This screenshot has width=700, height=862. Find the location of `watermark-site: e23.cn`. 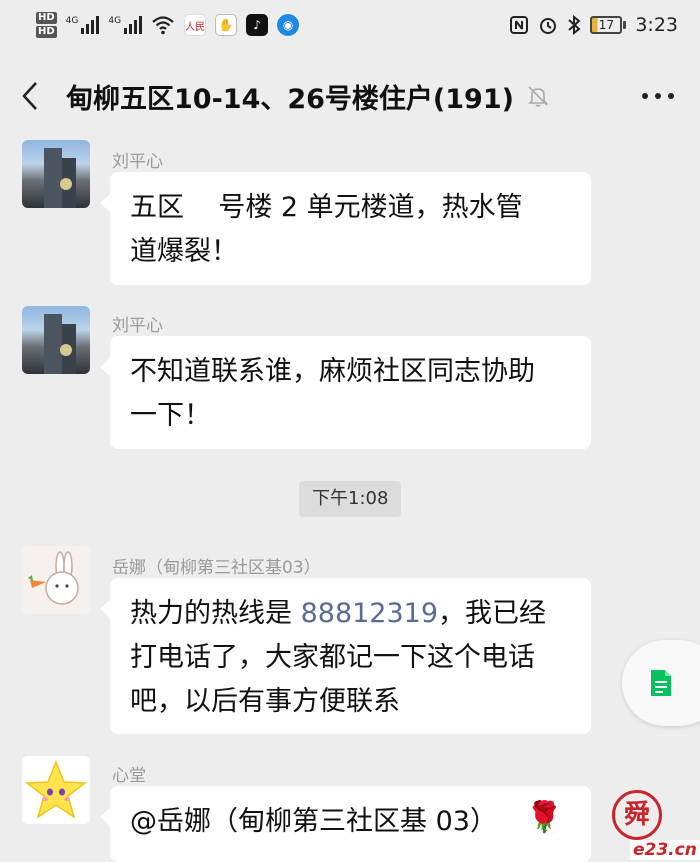

watermark-site: e23.cn is located at coordinates (665, 850).